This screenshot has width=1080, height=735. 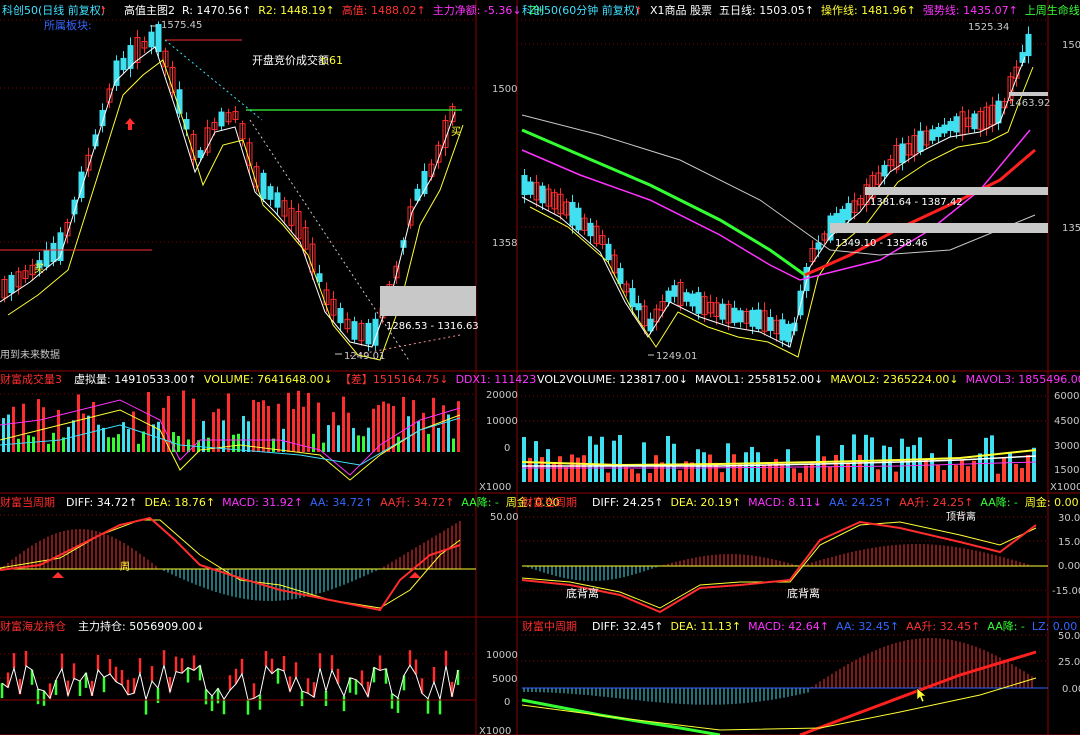 I want to click on indicator-value: DEA: 18.76↑, so click(x=179, y=502).